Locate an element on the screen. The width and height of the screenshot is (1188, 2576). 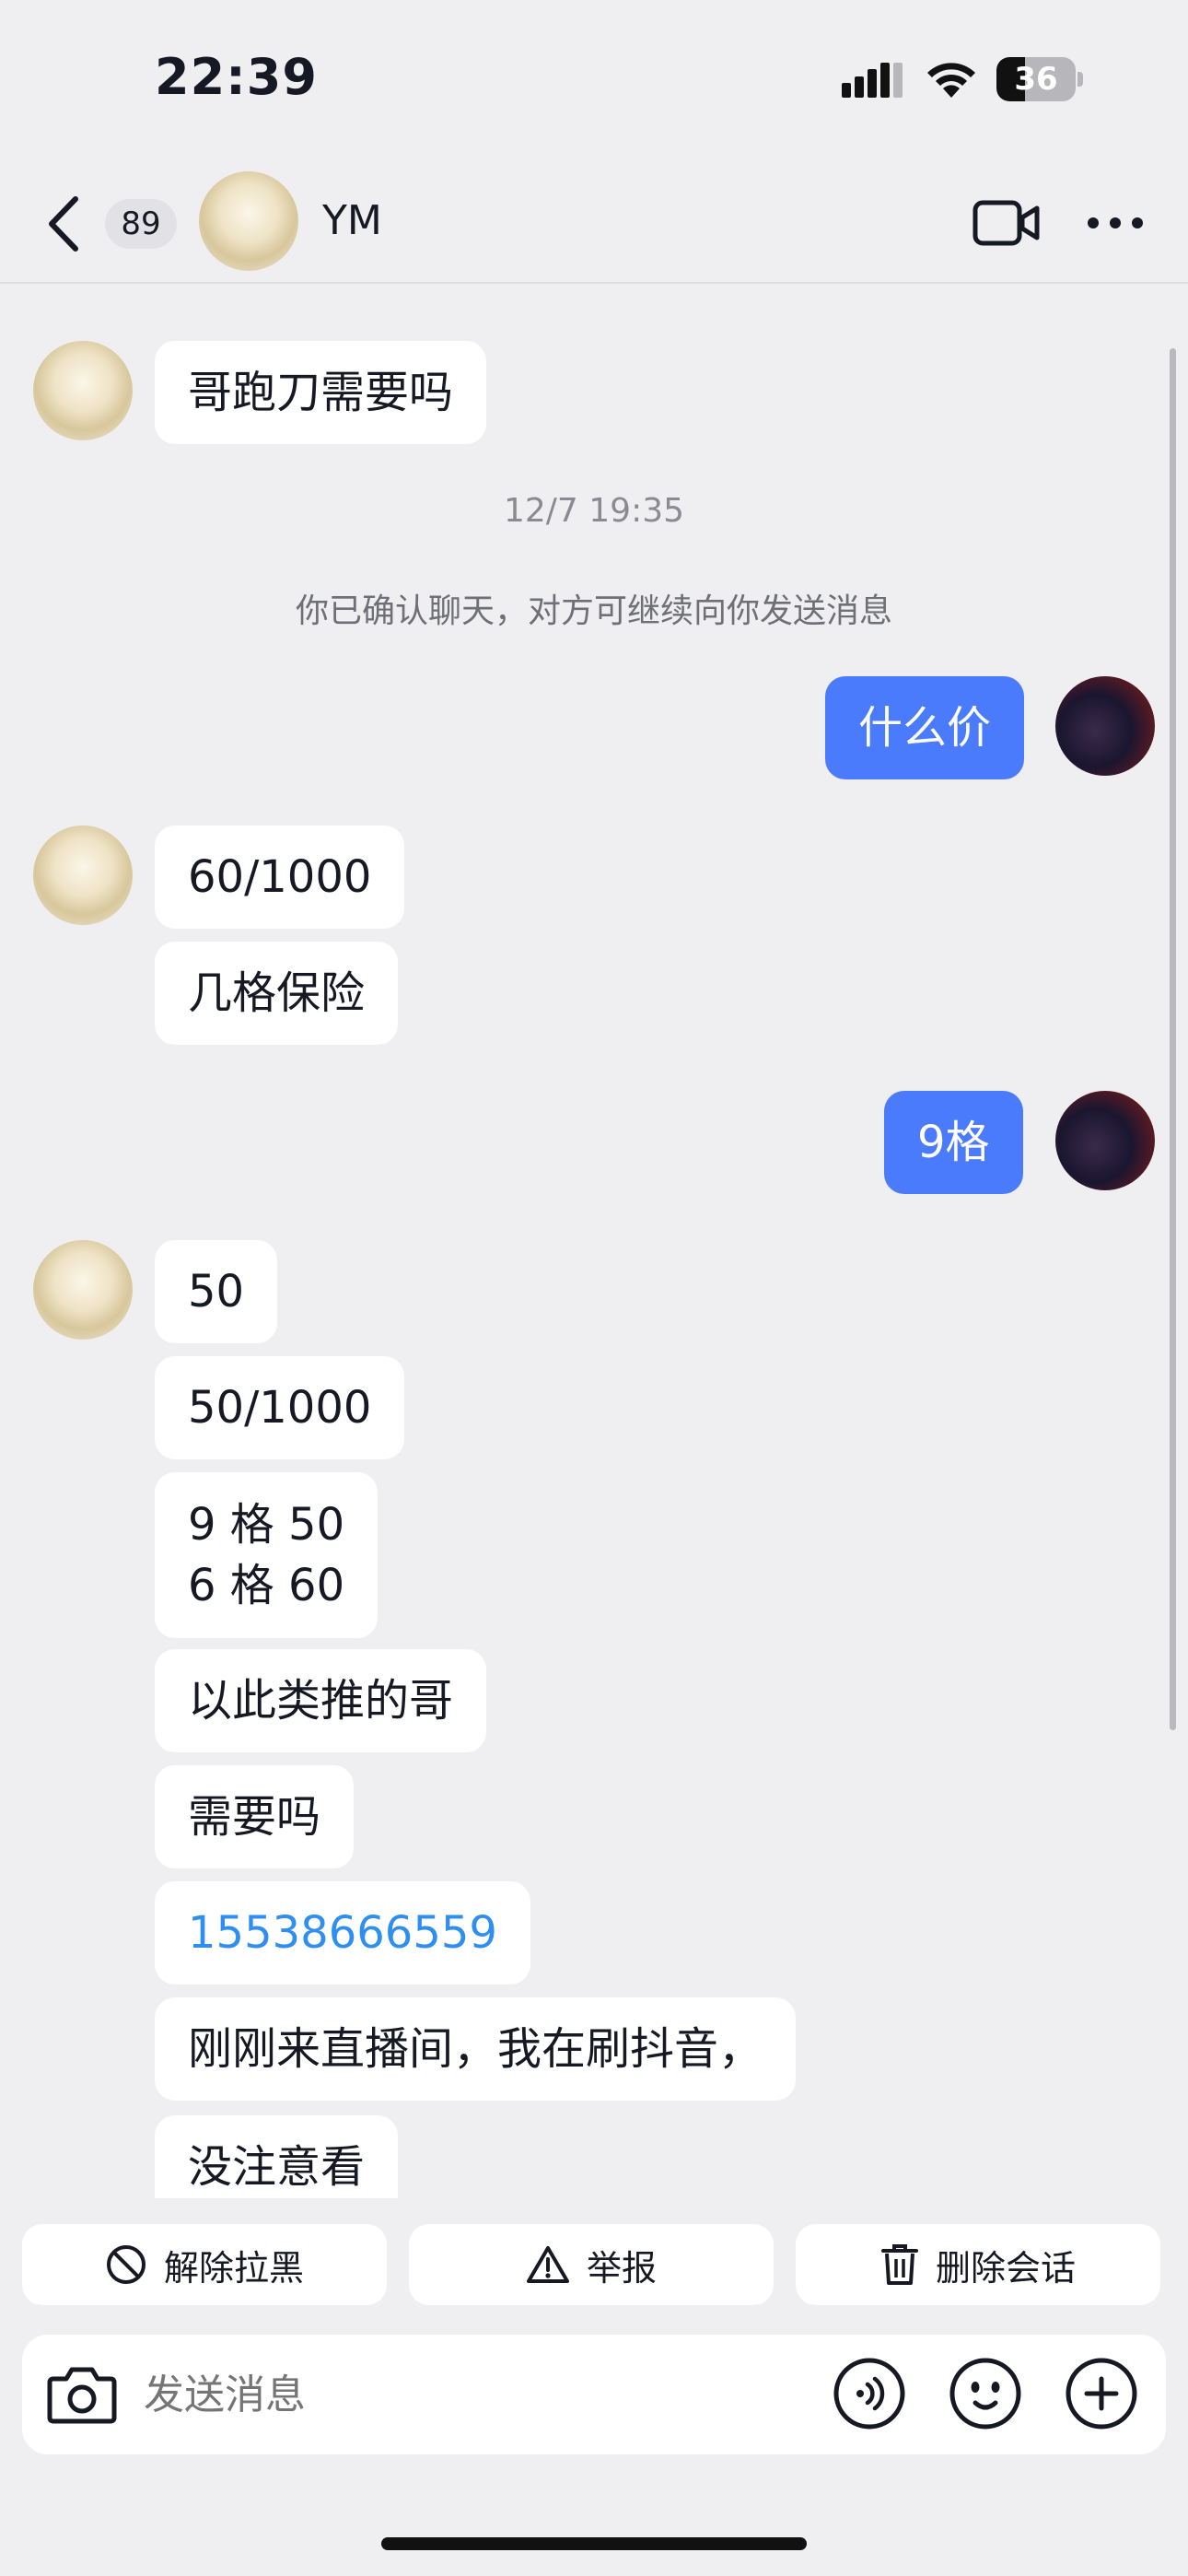
plus-icon is located at coordinates (1101, 2393).